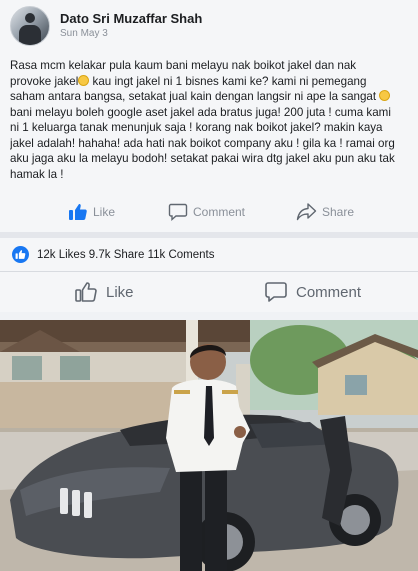 The width and height of the screenshot is (418, 571). What do you see at coordinates (219, 212) in the screenshot?
I see `comment-label: Comment` at bounding box center [219, 212].